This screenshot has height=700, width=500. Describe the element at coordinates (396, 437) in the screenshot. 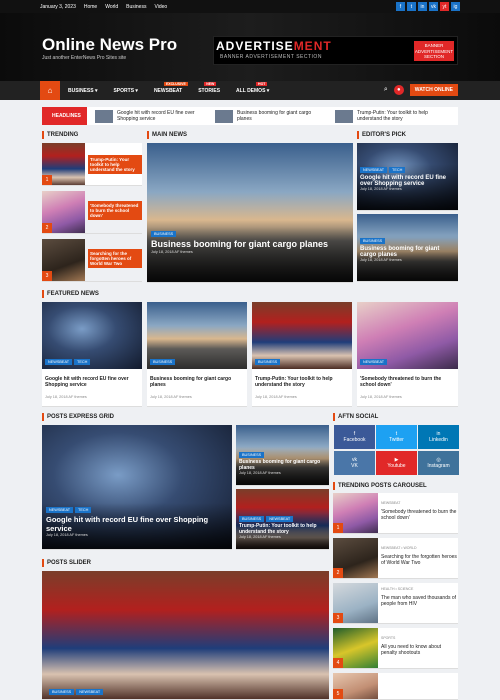

I see `twitter-button: t Twitter` at that location.